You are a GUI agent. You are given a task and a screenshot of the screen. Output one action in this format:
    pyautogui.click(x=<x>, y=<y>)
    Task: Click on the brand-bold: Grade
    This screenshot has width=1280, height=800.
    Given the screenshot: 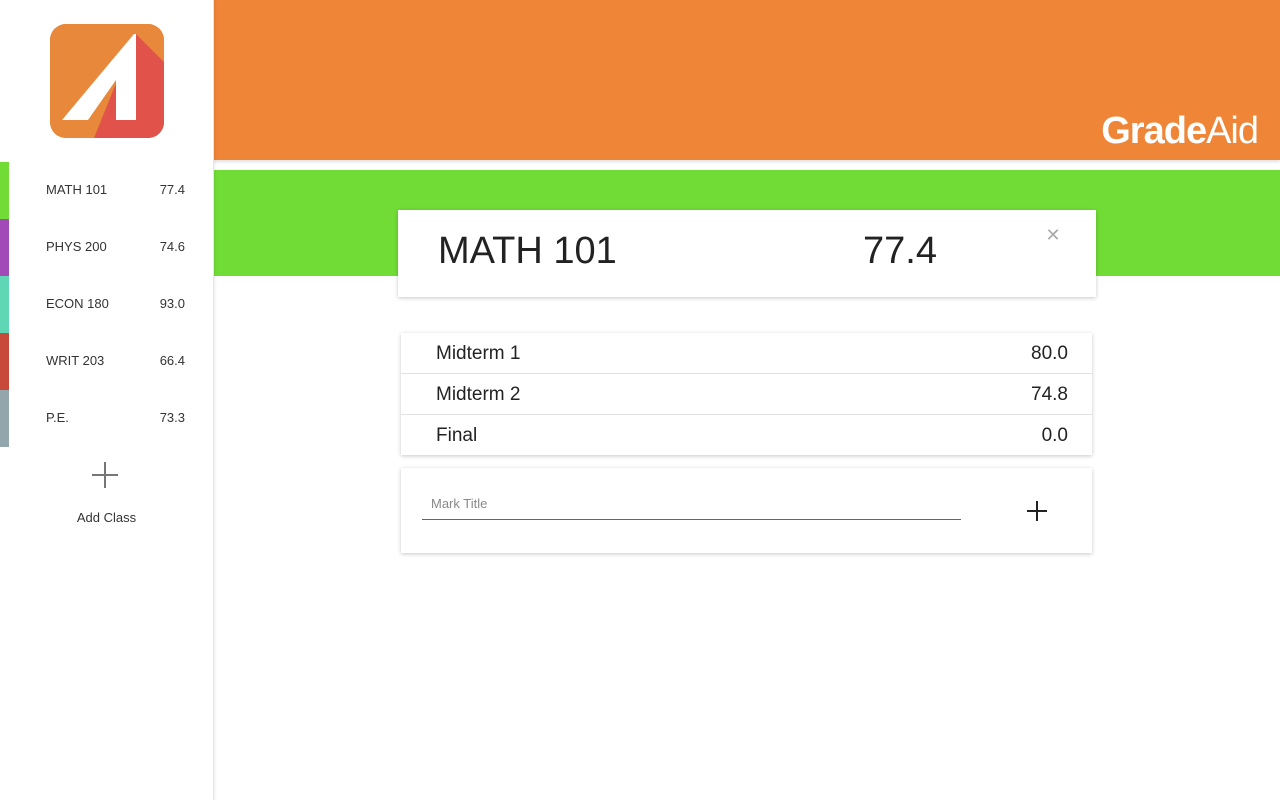 What is the action you would take?
    pyautogui.click(x=1154, y=131)
    